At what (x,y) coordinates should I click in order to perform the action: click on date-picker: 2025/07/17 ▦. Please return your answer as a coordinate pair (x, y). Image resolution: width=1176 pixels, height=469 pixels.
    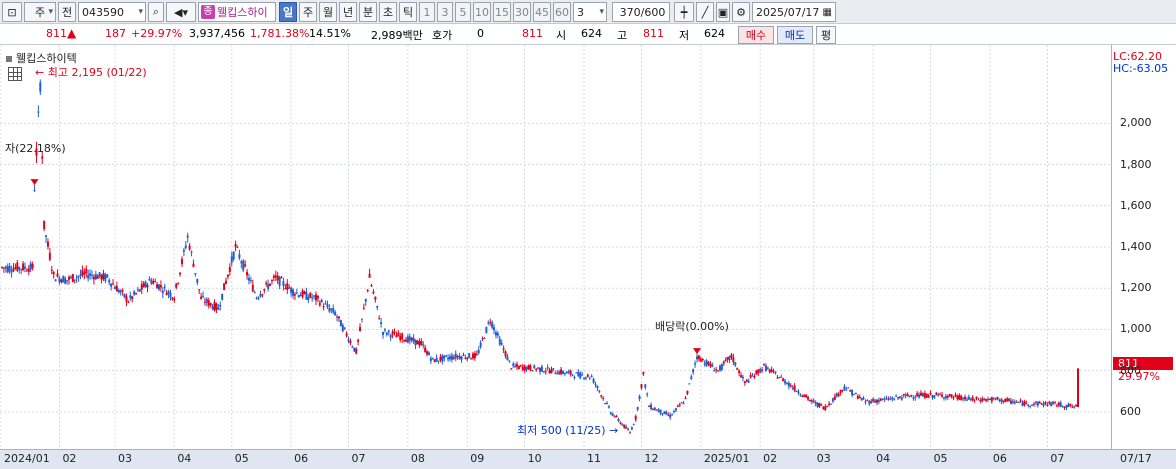
    Looking at the image, I should click on (794, 12).